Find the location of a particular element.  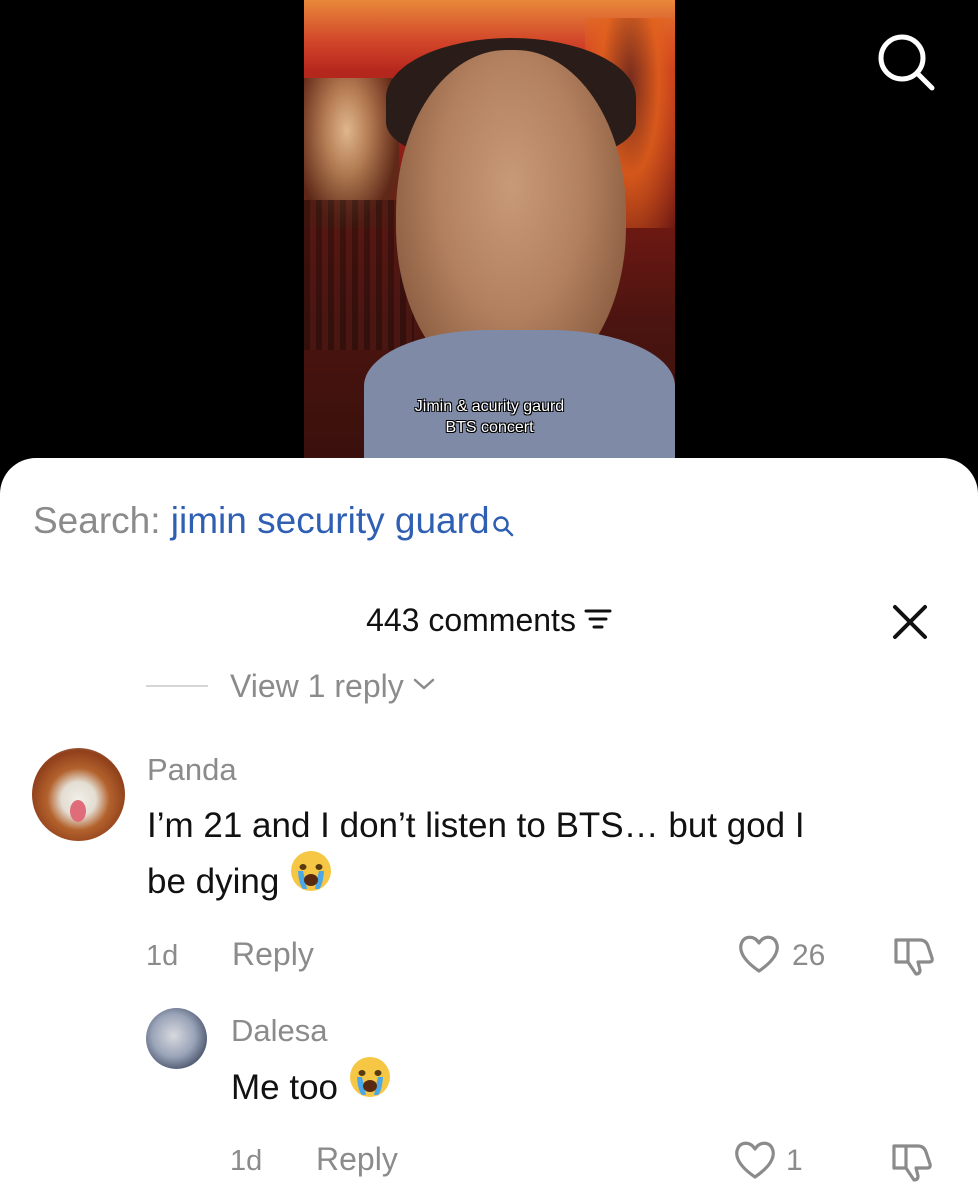

search-prefix: Search: is located at coordinates (102, 520).